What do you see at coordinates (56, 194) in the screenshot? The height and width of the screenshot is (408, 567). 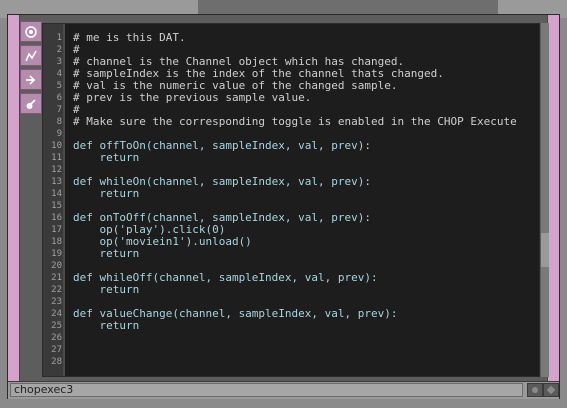 I see `line-number: 14` at bounding box center [56, 194].